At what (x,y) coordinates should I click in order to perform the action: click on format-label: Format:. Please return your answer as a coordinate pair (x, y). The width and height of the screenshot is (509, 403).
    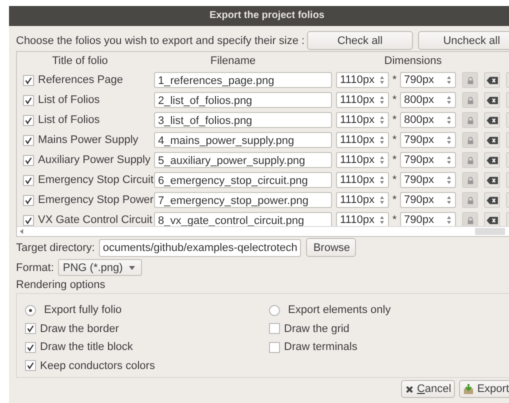
    Looking at the image, I should click on (35, 268).